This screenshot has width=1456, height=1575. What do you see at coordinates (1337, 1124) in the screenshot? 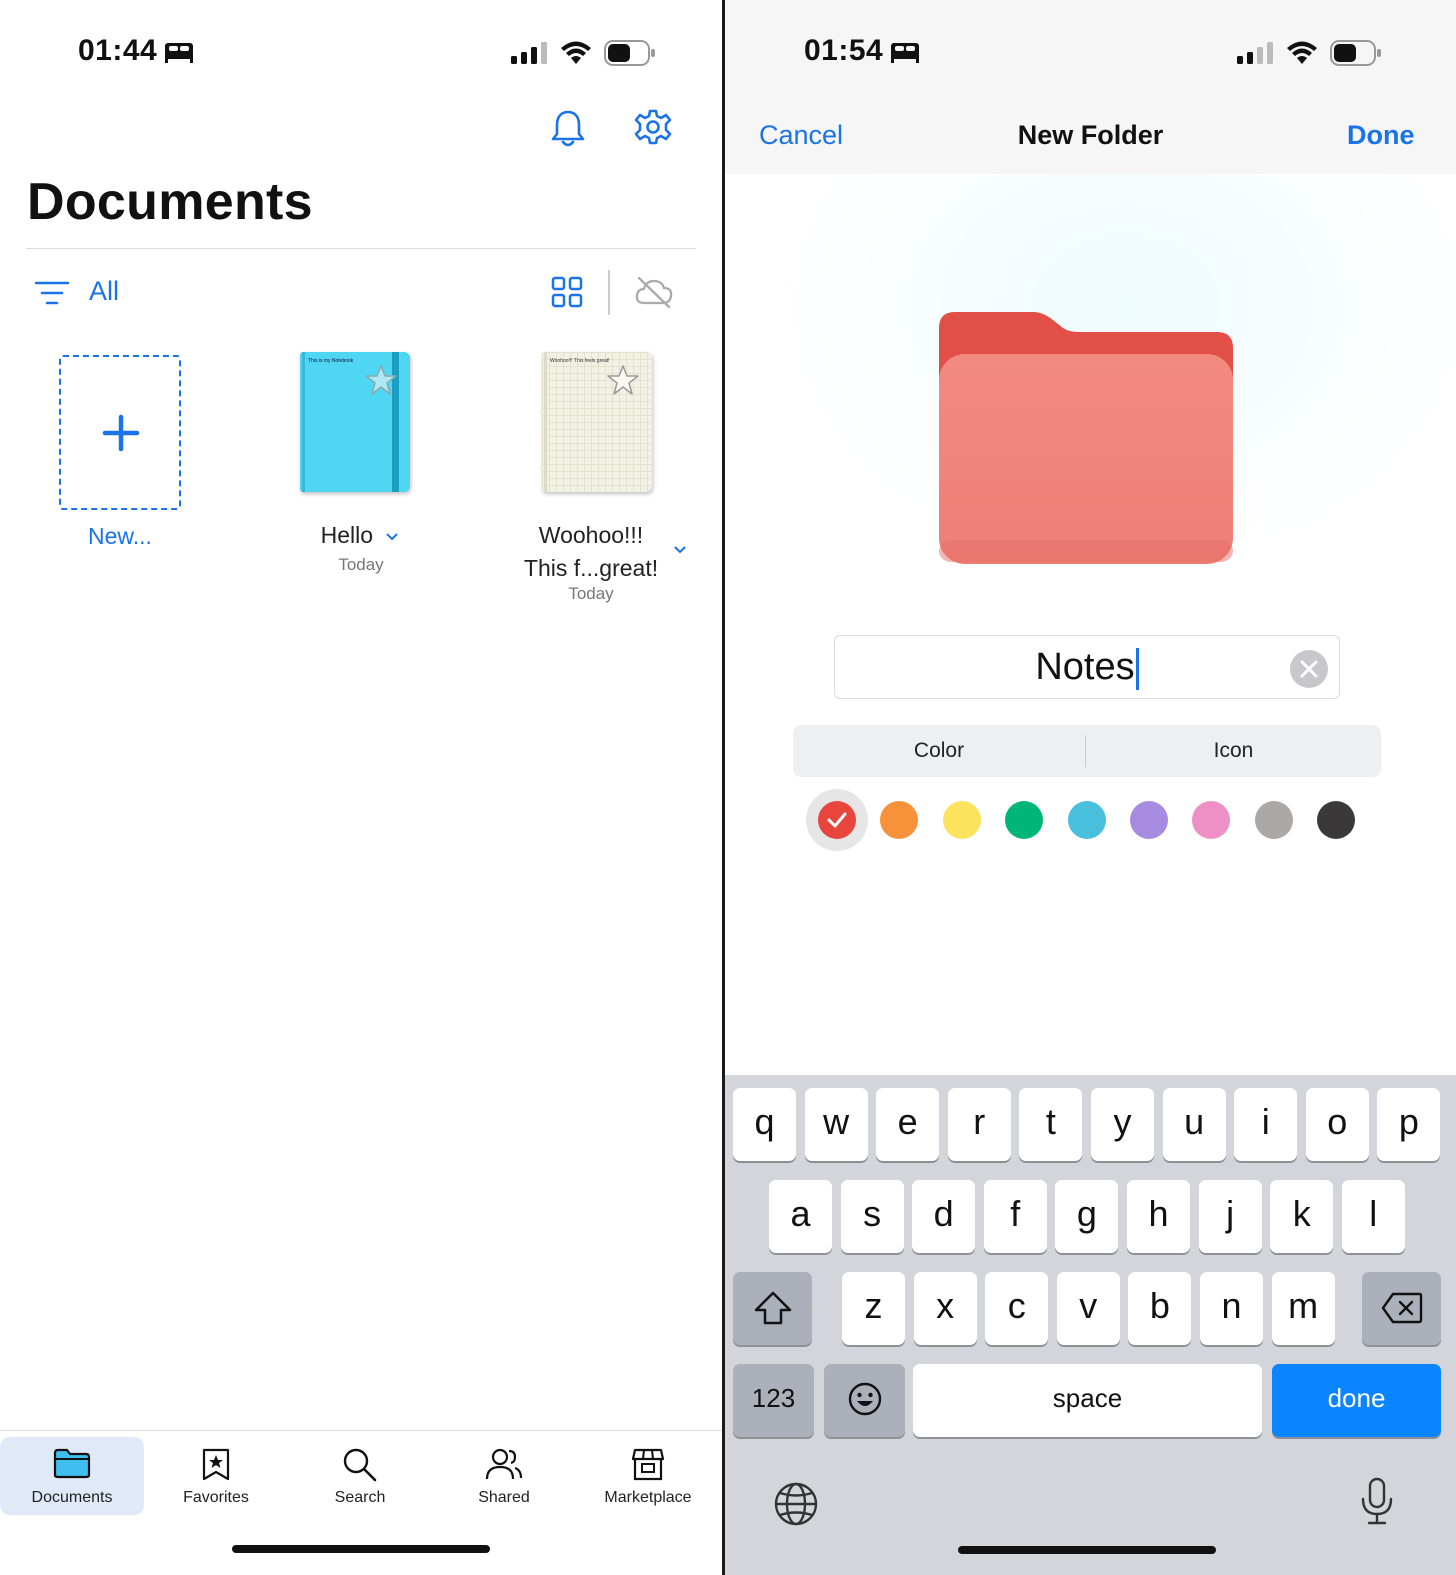
I see `key-o: o` at bounding box center [1337, 1124].